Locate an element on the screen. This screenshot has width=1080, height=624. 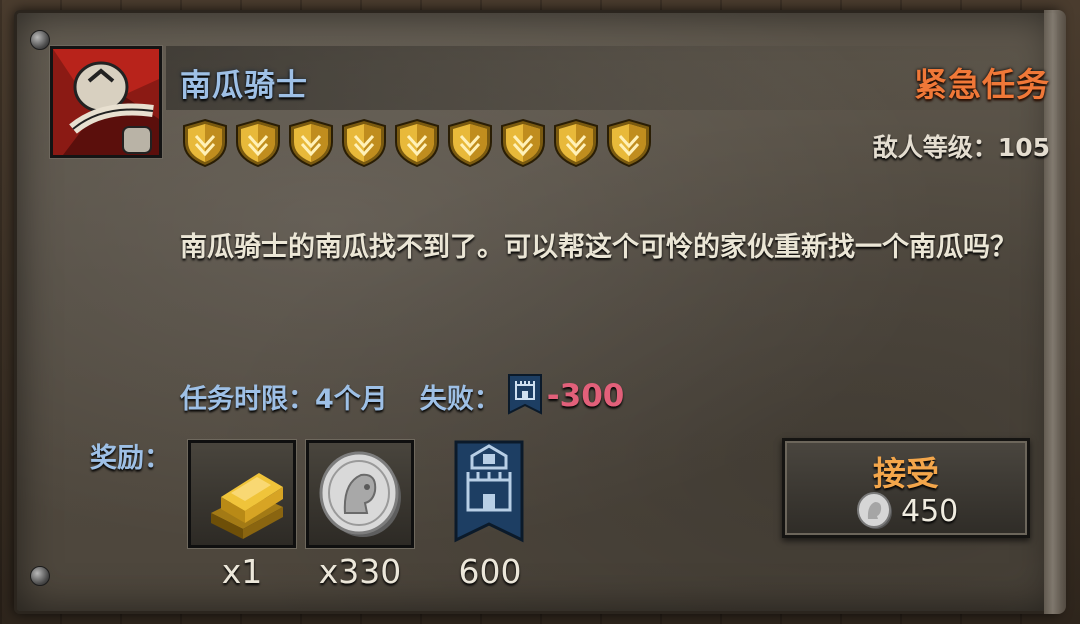
quest-conditions: 任务时限： 4个月 失败： -300 is located at coordinates (402, 396).